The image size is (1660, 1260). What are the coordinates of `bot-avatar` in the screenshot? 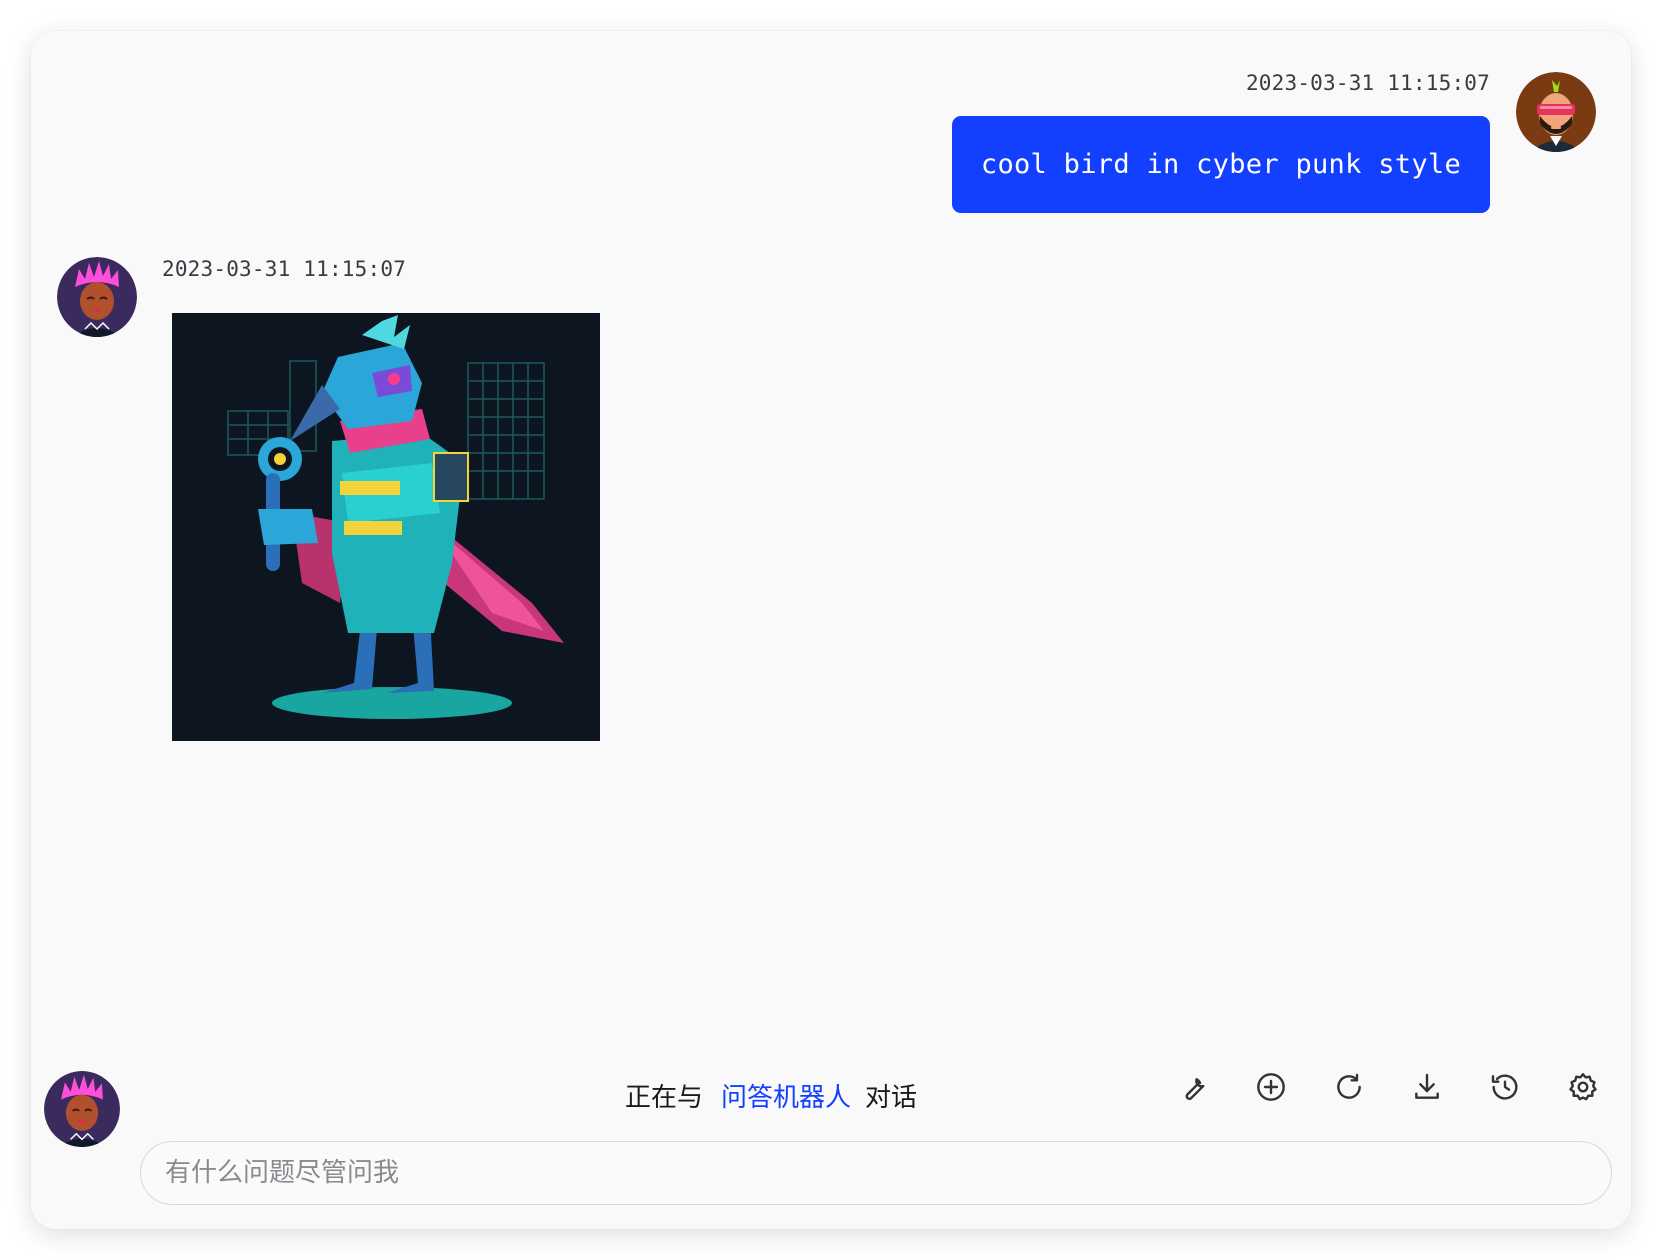 It's located at (97, 297).